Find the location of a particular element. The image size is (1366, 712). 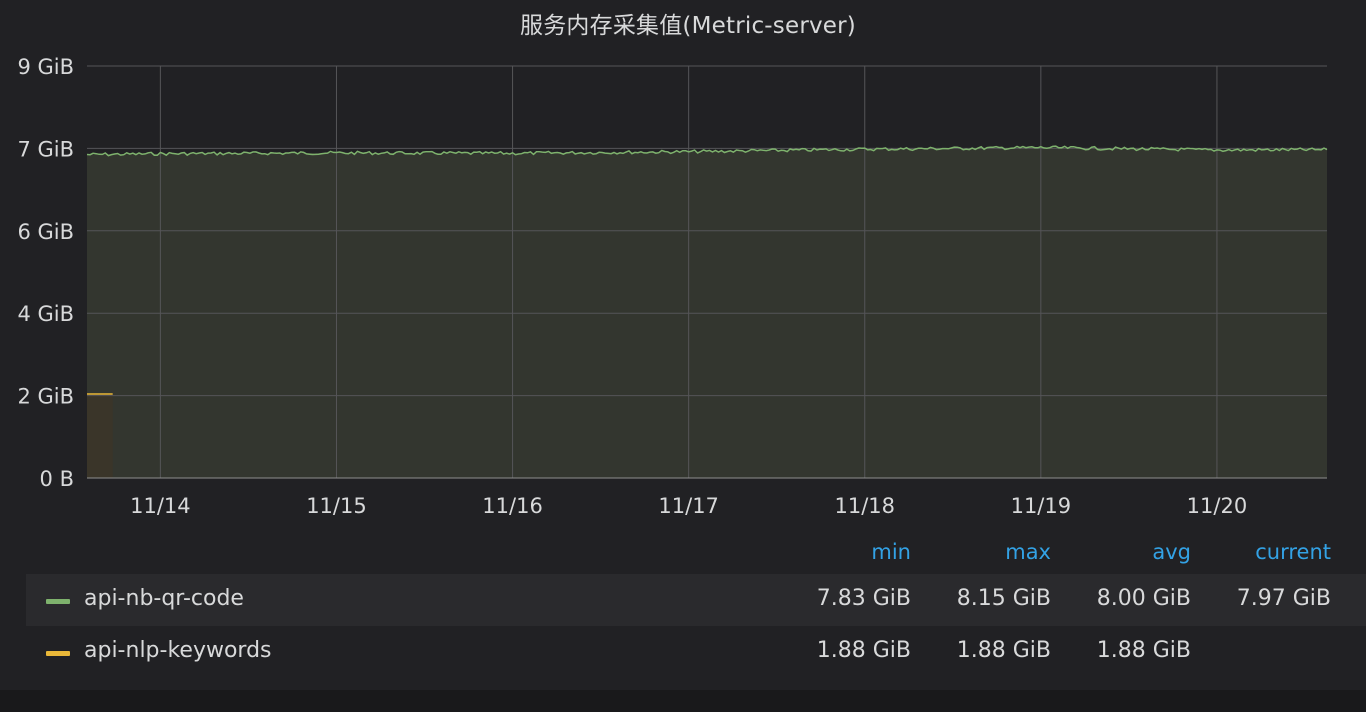

x-tick-label: 11/17 is located at coordinates (688, 506).